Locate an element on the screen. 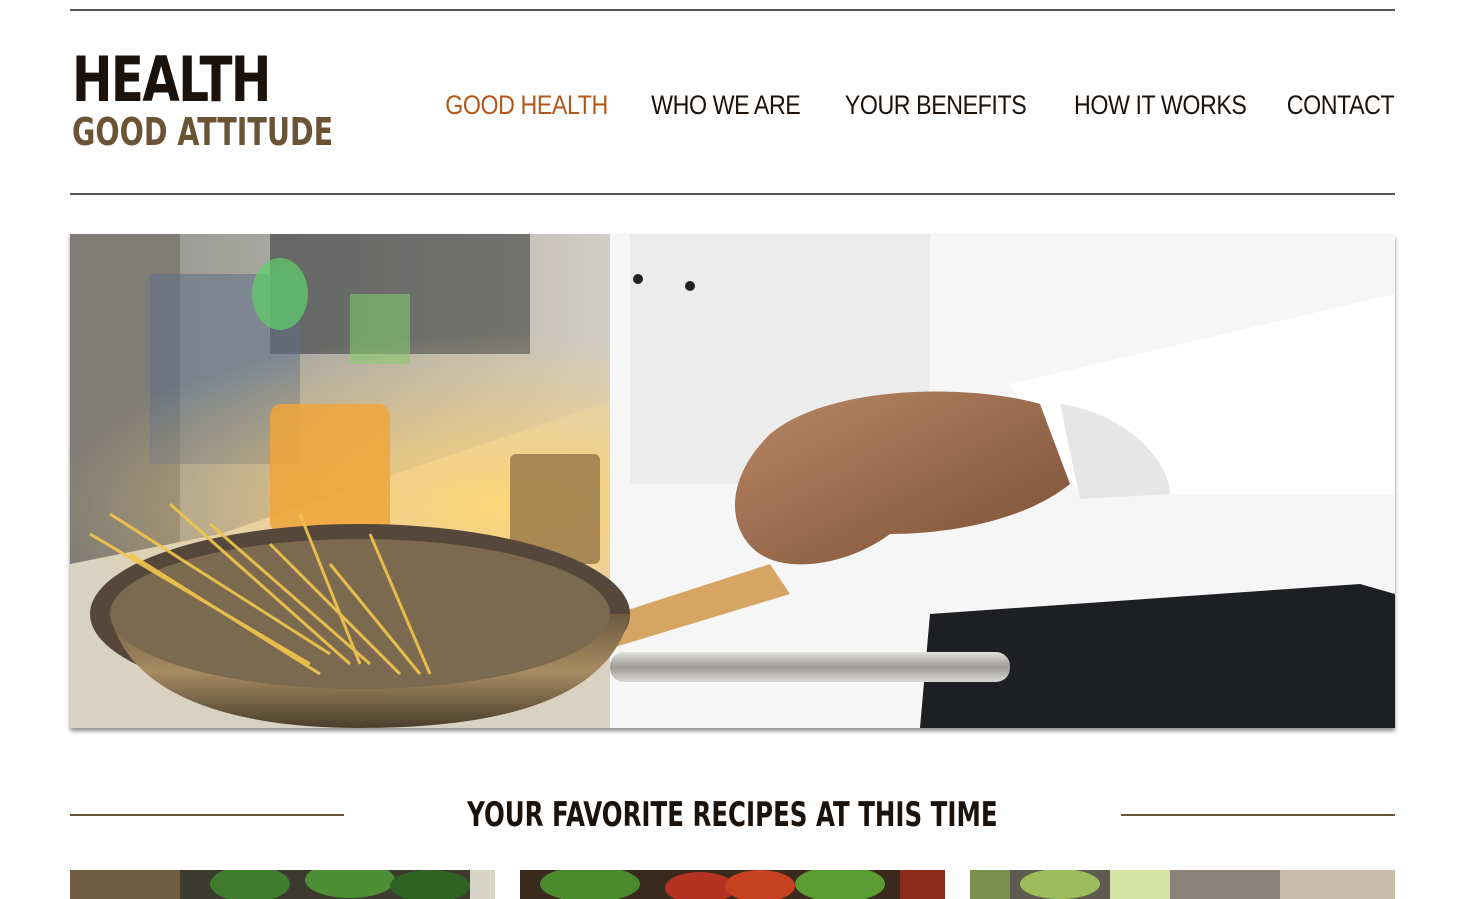  header-bottom-rule is located at coordinates (732, 194).